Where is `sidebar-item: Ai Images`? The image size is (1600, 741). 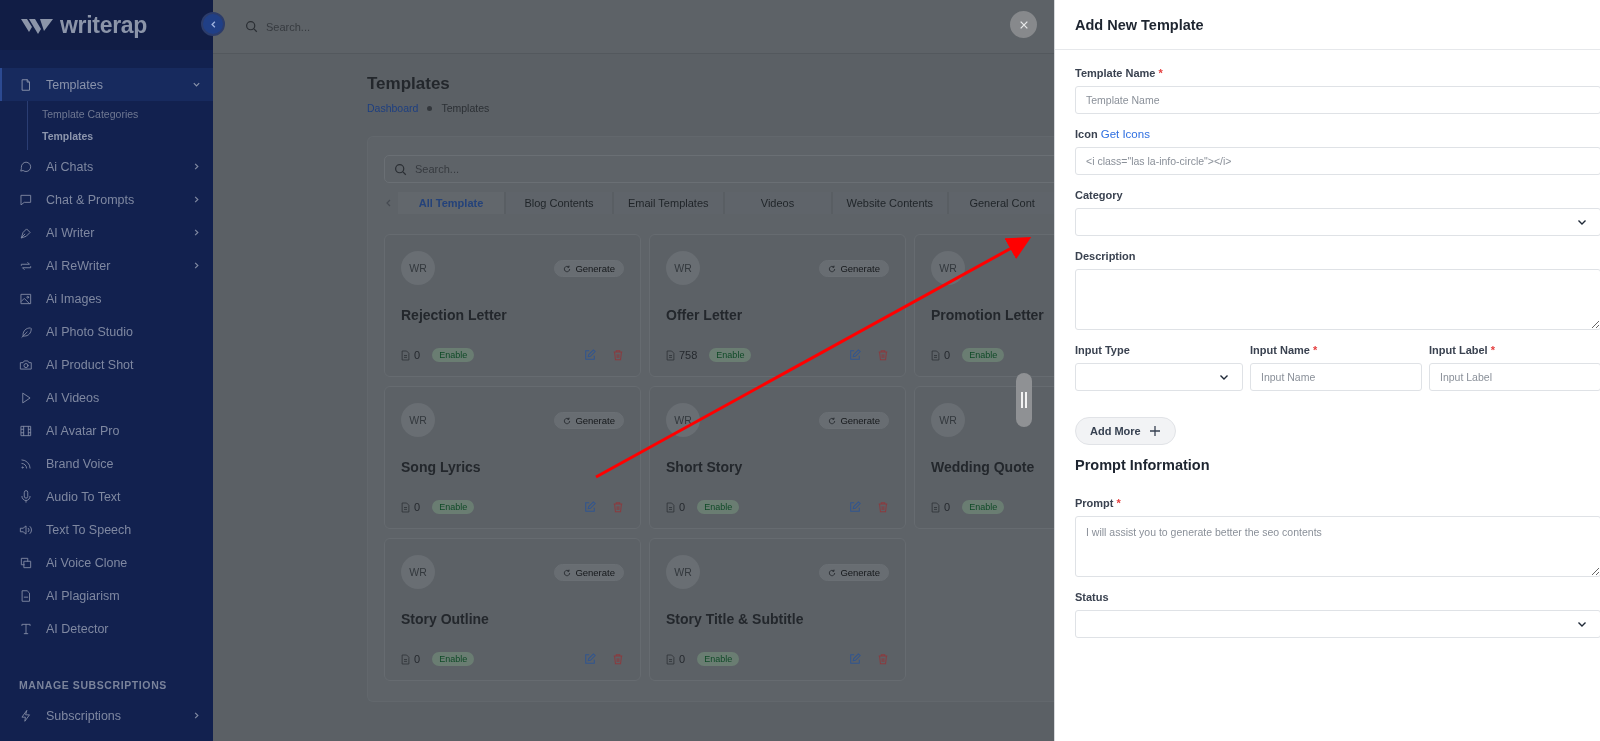
sidebar-item: Ai Images is located at coordinates (106, 298).